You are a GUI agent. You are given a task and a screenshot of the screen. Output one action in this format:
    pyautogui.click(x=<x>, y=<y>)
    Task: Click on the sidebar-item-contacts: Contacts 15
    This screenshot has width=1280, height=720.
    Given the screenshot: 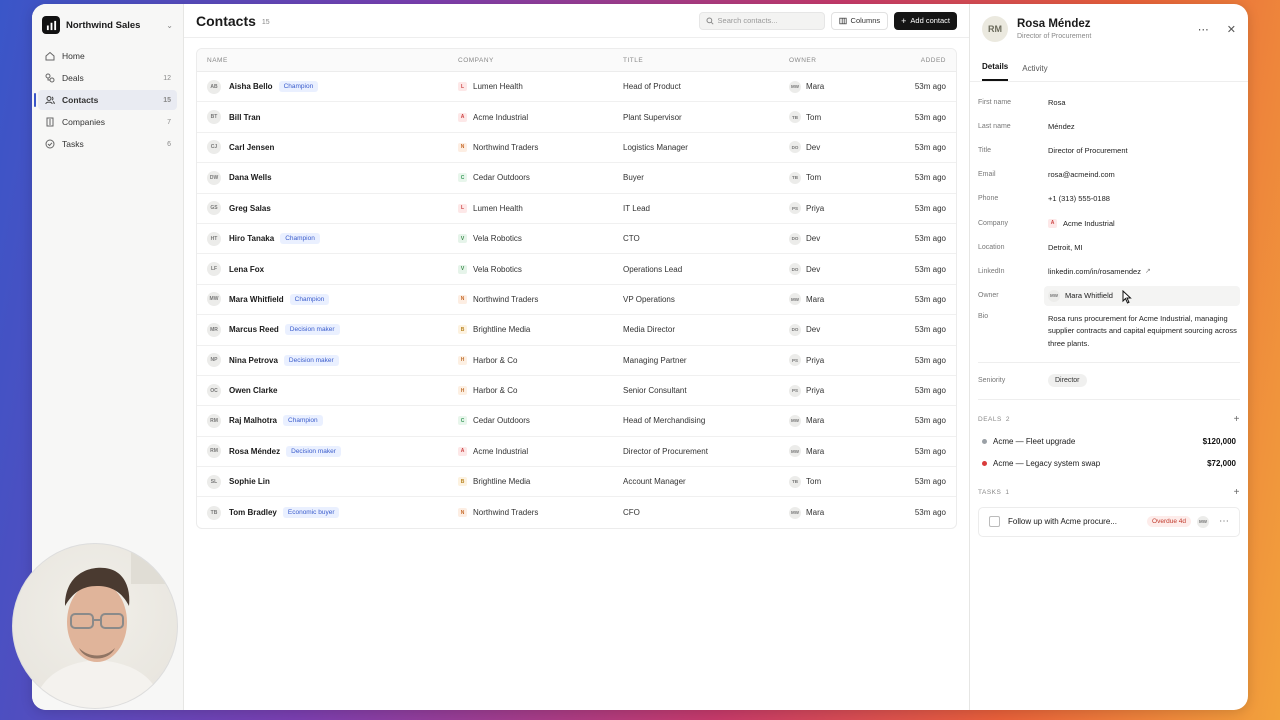 What is the action you would take?
    pyautogui.click(x=105, y=100)
    